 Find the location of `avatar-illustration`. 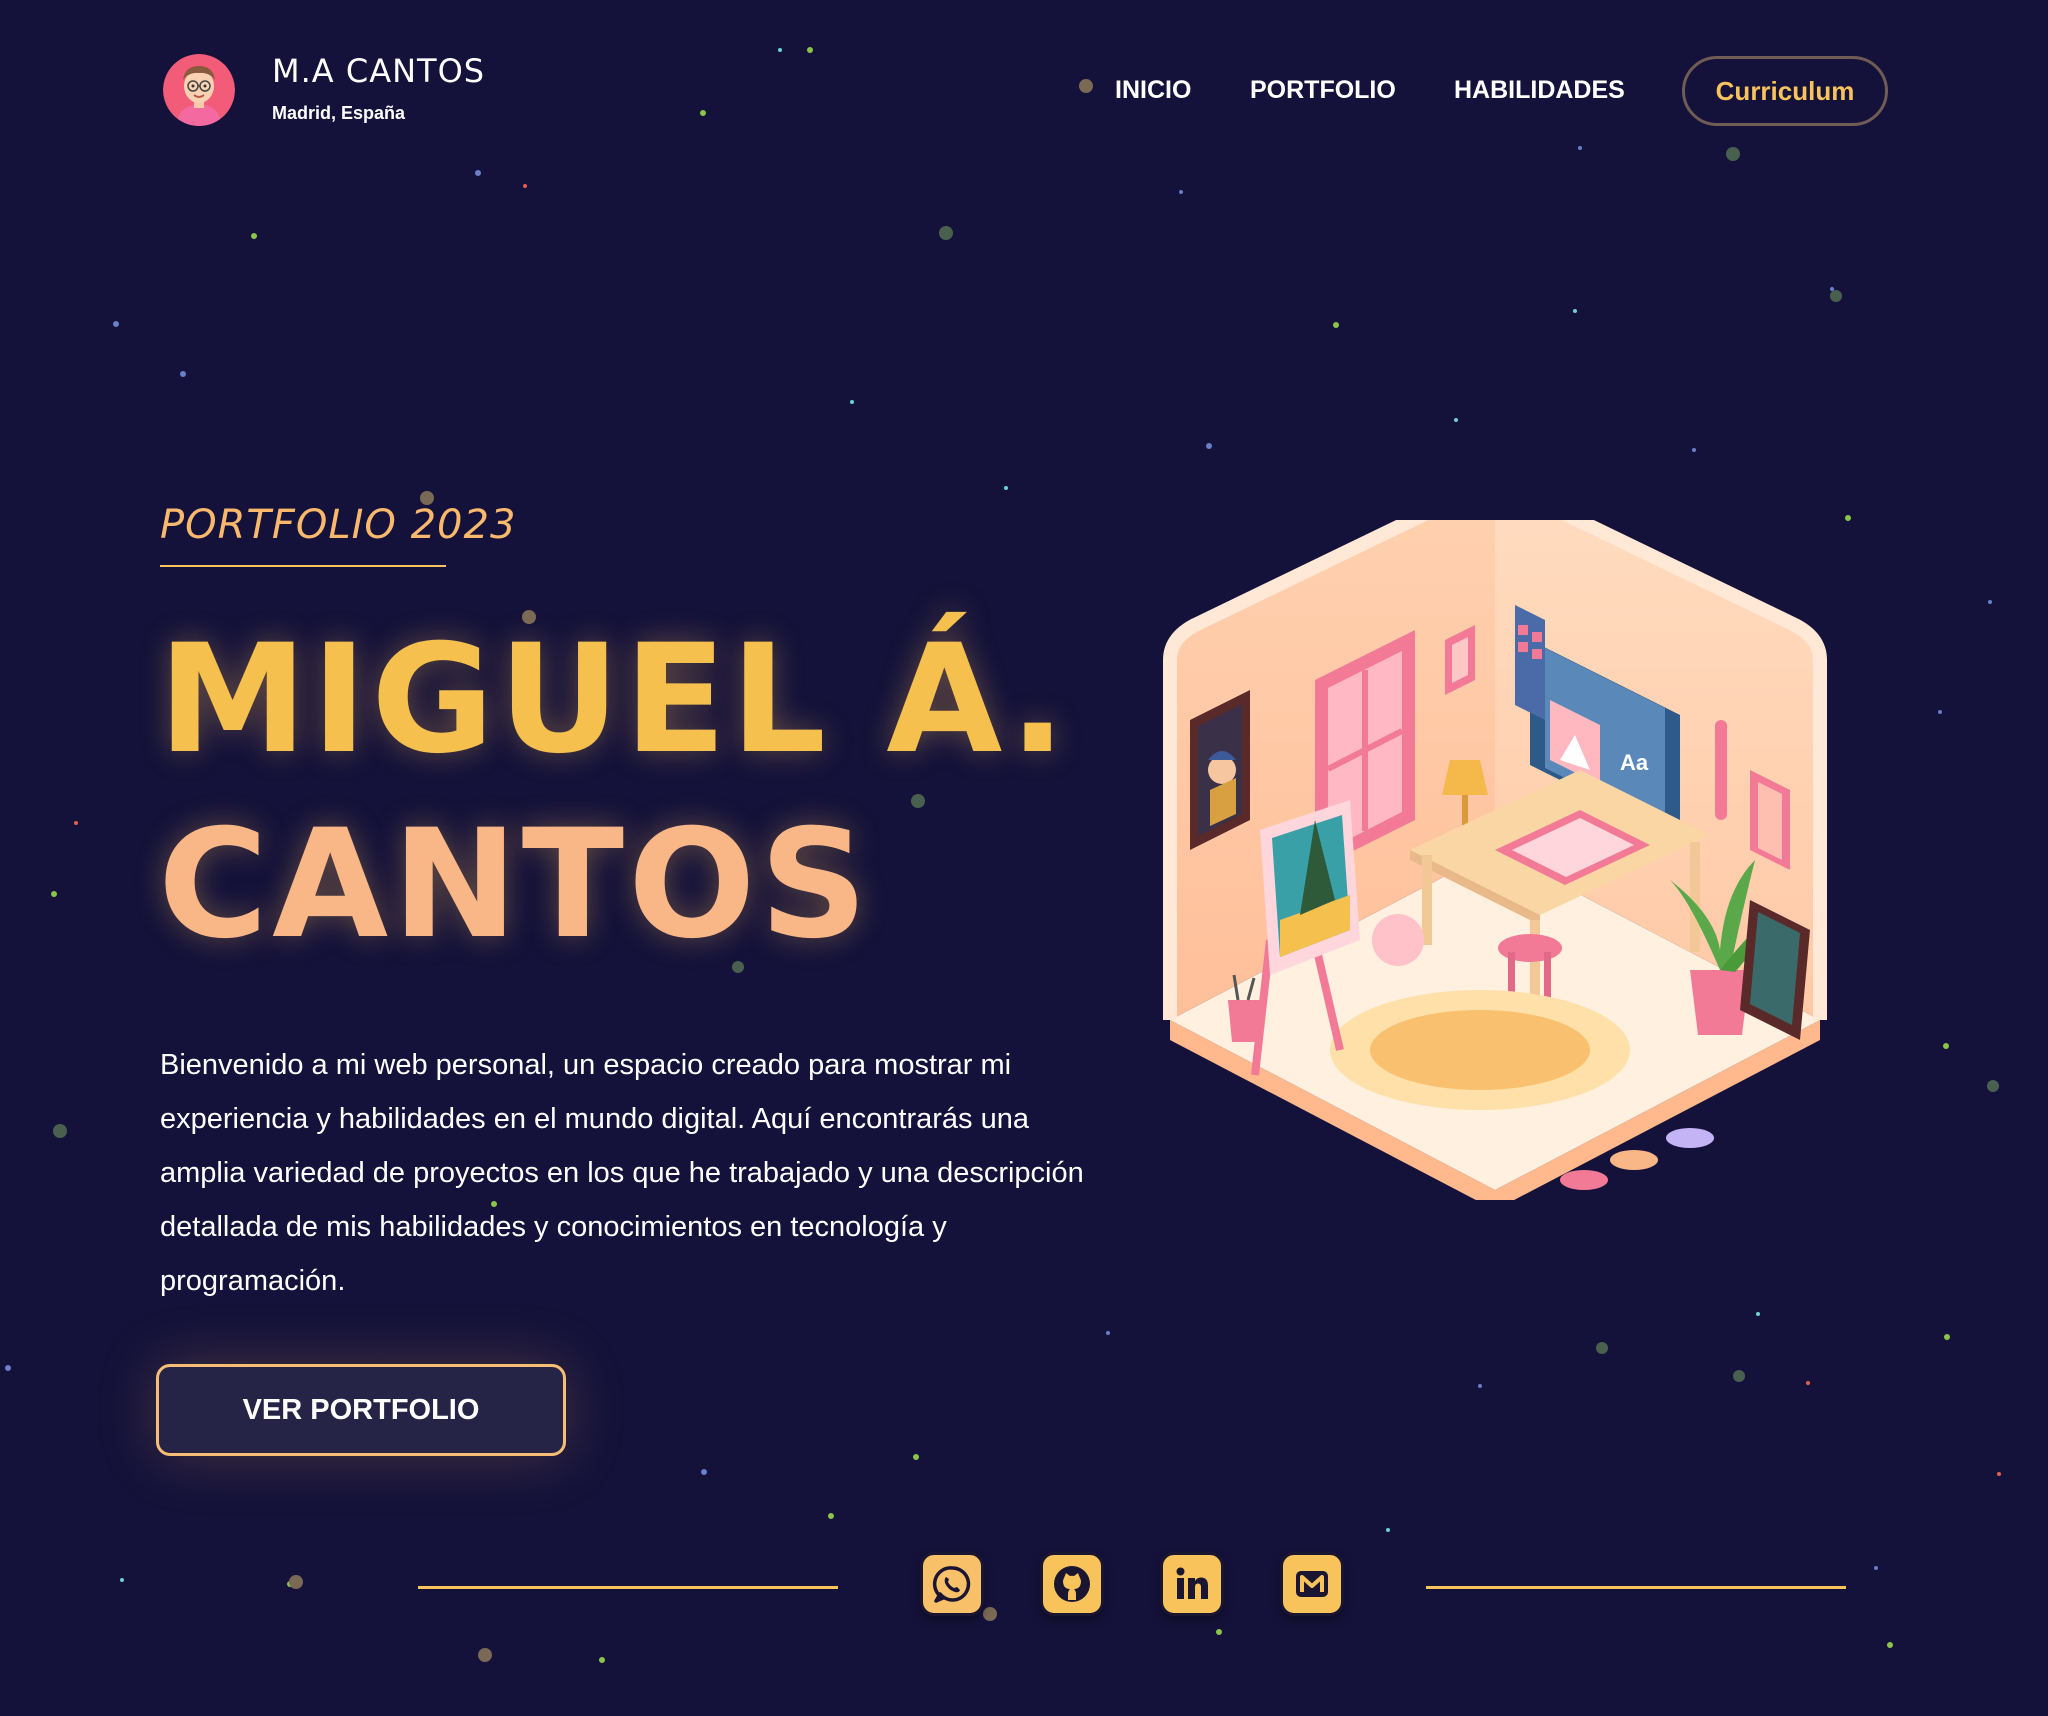

avatar-illustration is located at coordinates (199, 90).